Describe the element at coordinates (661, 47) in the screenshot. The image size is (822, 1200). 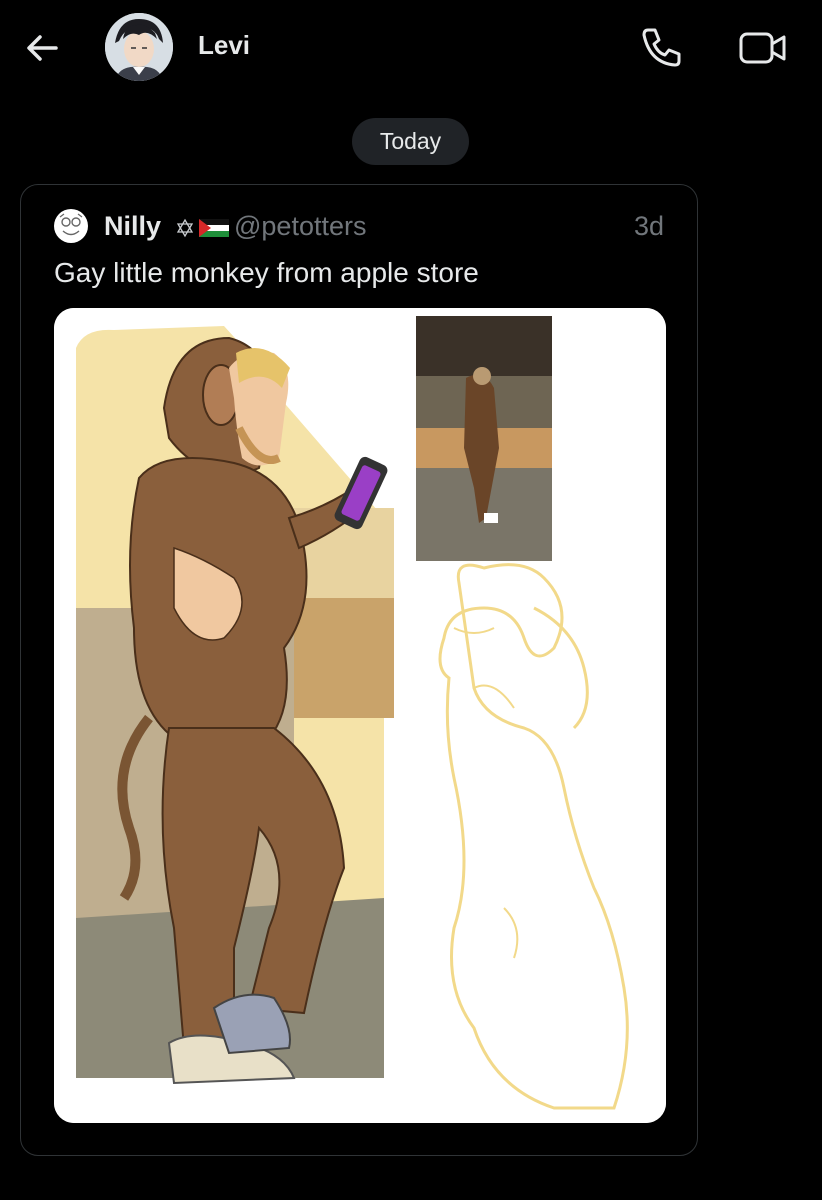
I see `phone-icon` at that location.